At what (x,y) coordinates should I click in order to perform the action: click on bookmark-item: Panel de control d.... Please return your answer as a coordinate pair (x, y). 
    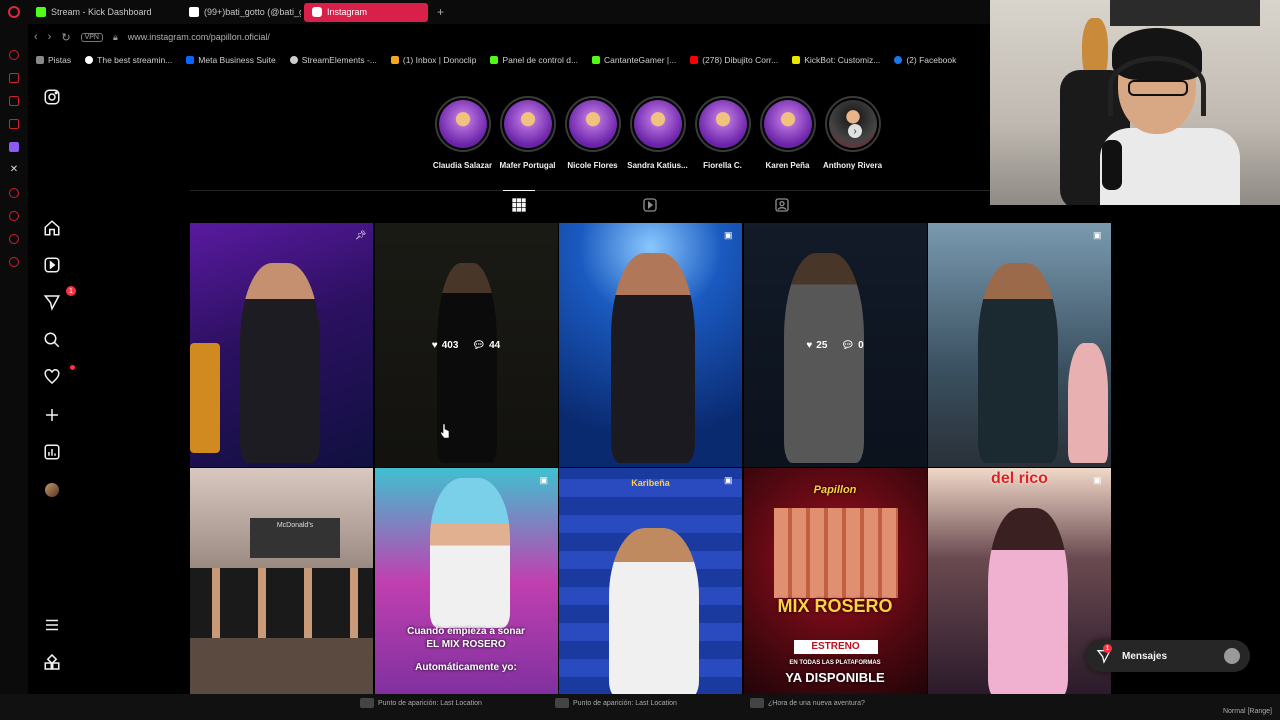
    Looking at the image, I should click on (534, 60).